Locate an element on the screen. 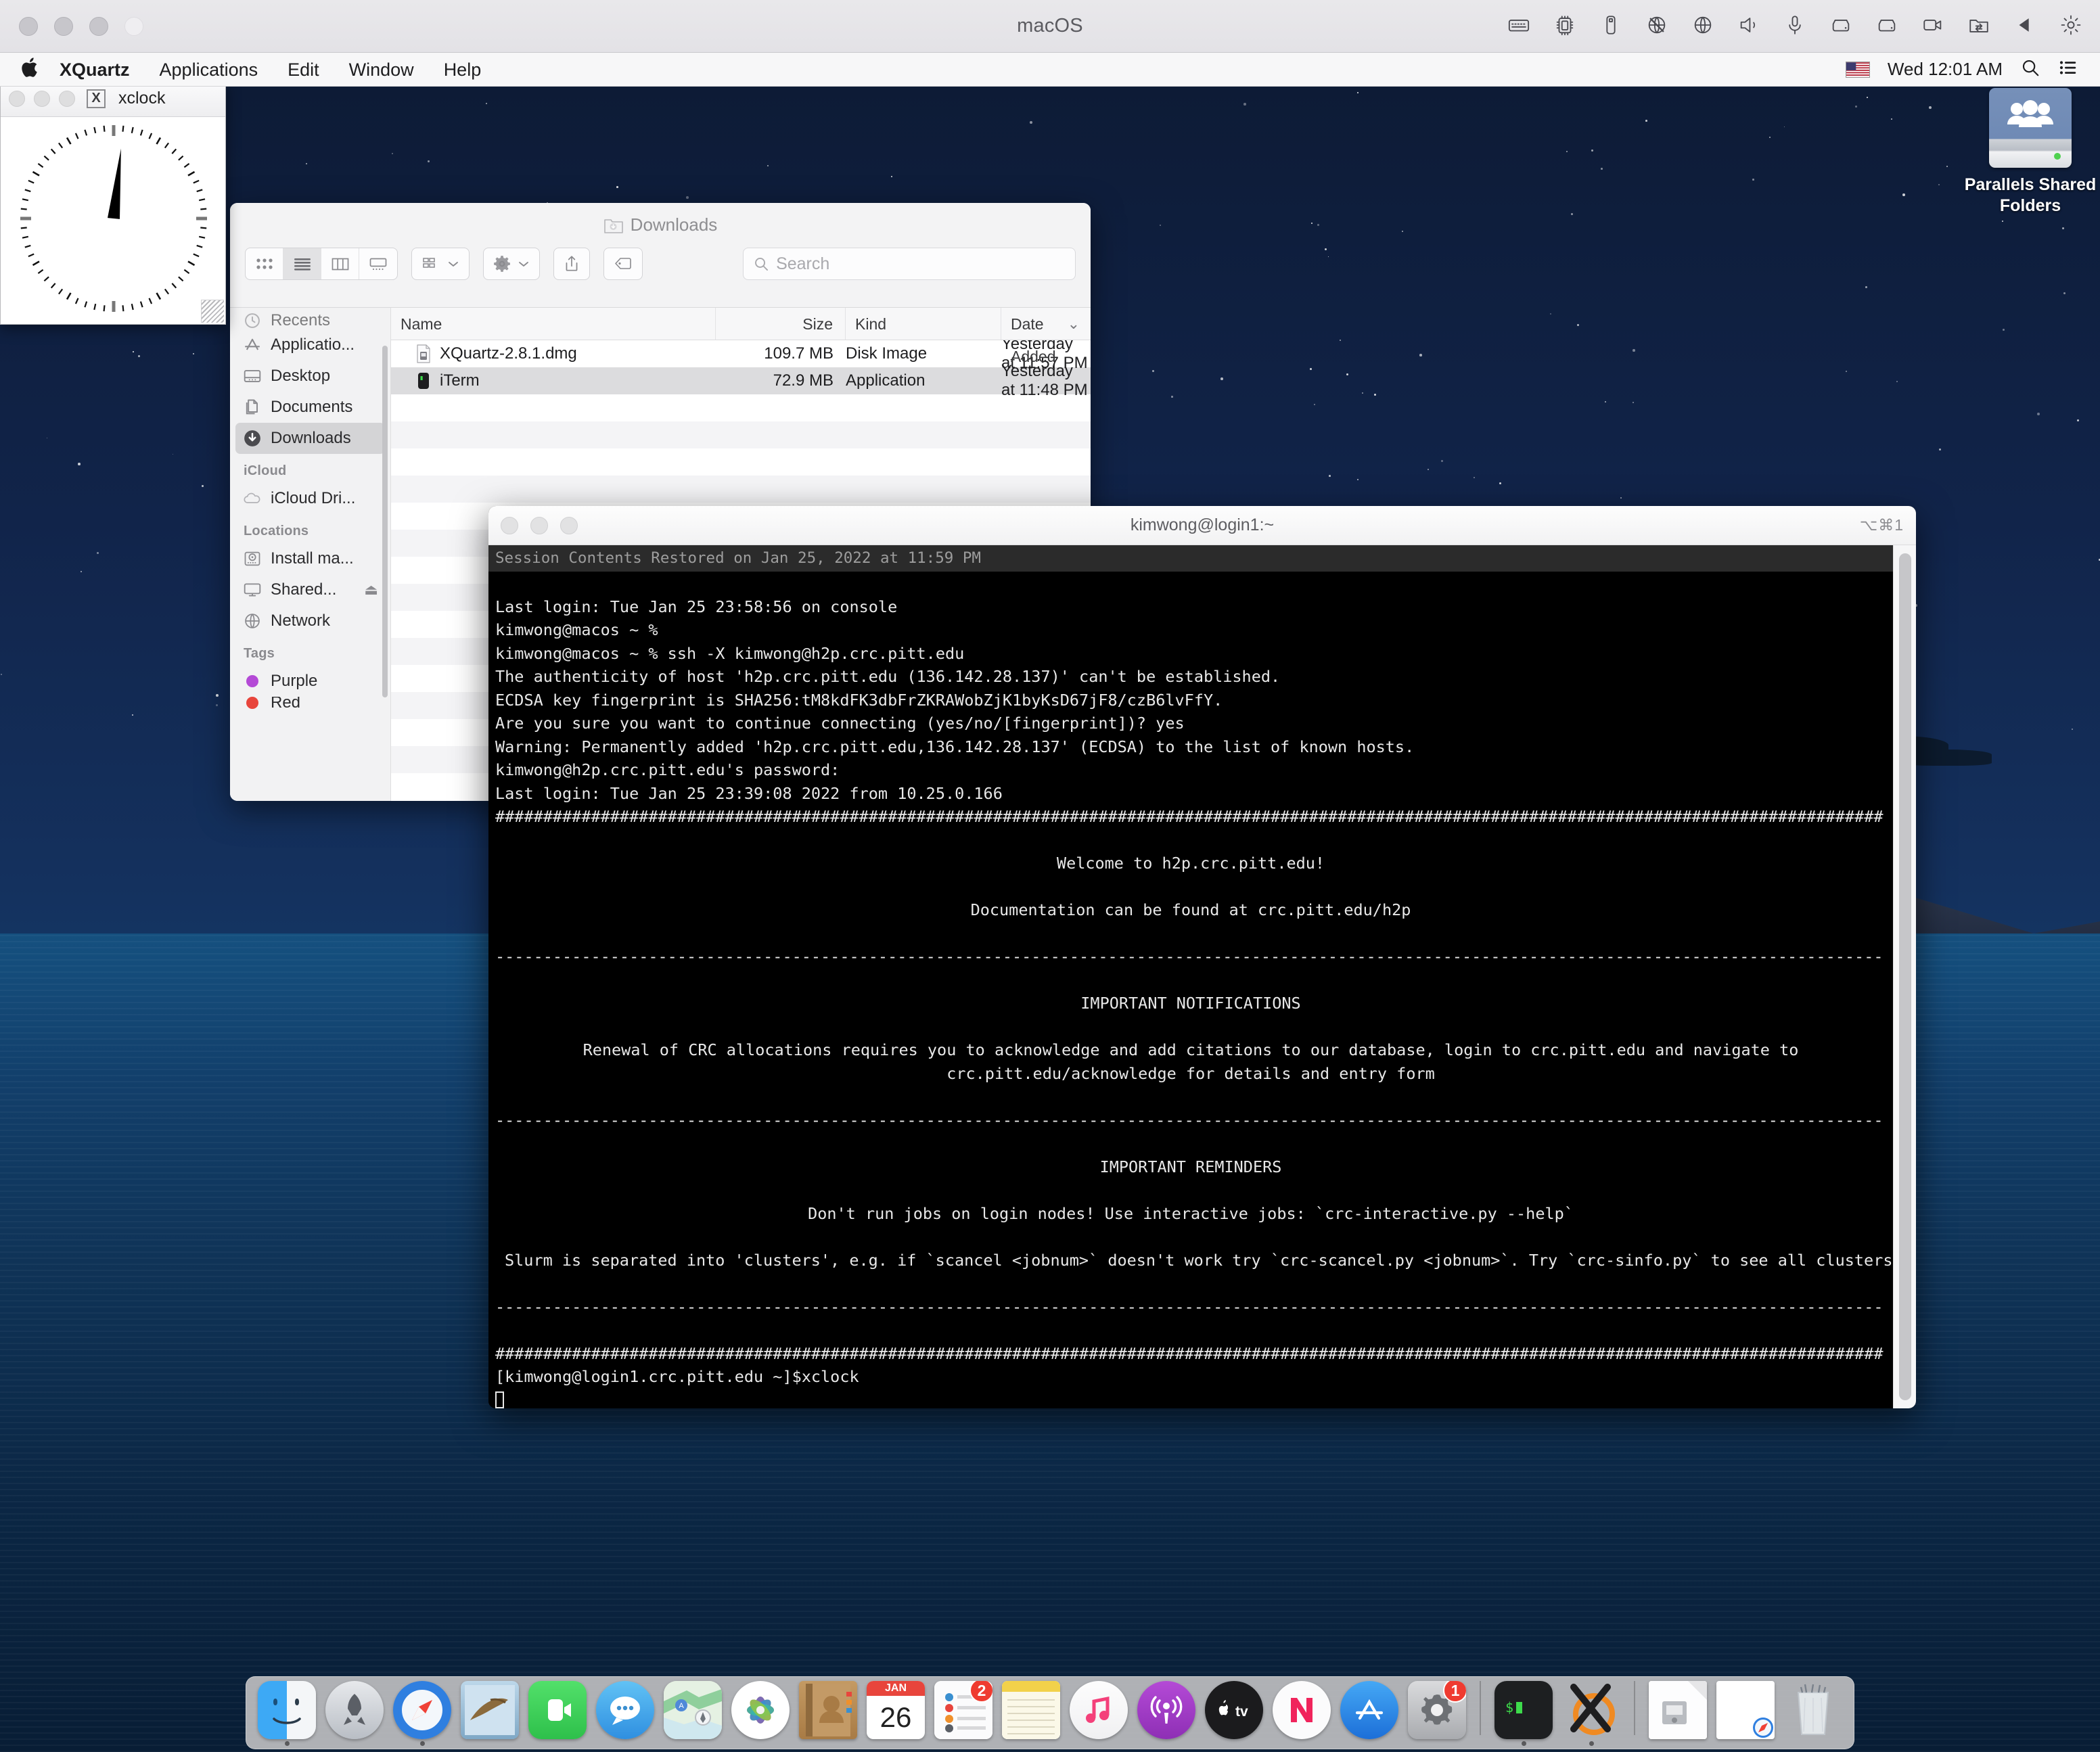 The width and height of the screenshot is (2100, 1752). finder-search-box is located at coordinates (909, 264).